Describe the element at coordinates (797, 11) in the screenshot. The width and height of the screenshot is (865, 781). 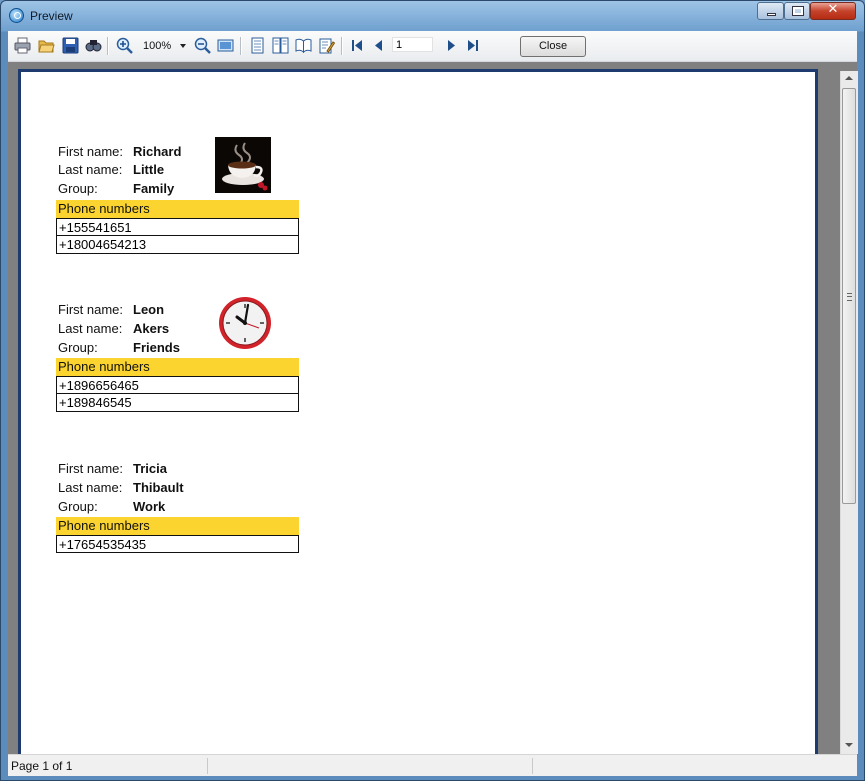
I see `maximize-button` at that location.